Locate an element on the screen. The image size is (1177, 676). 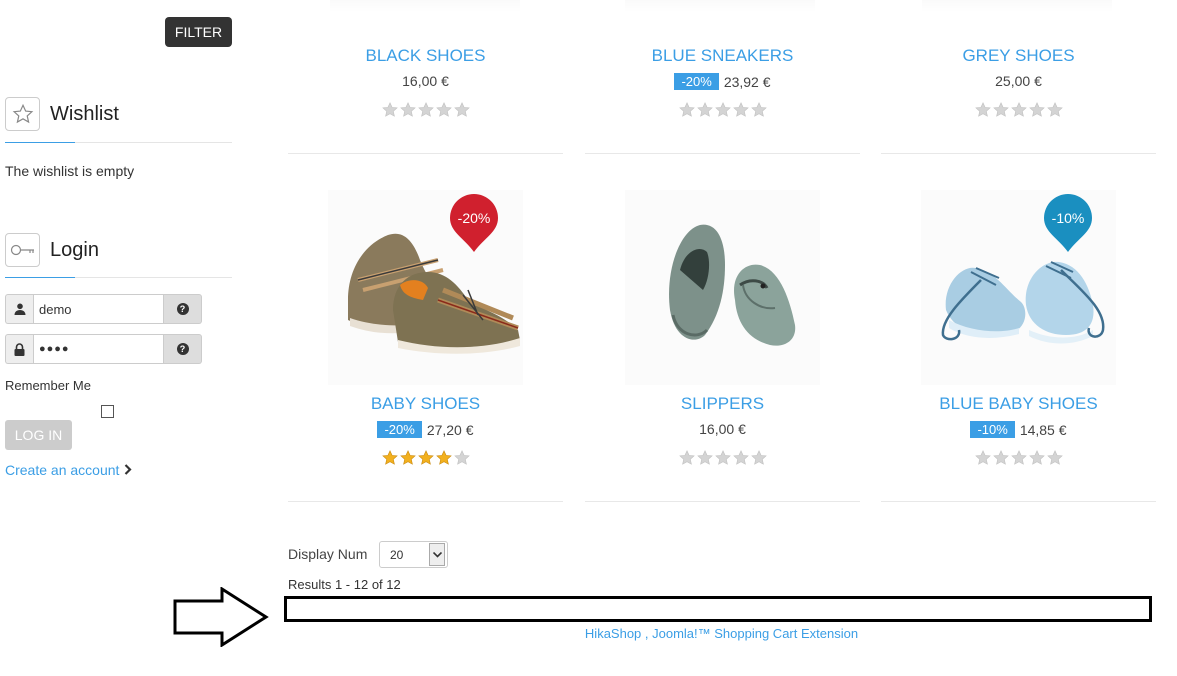
wishlist-header: Wishlist is located at coordinates (62, 114).